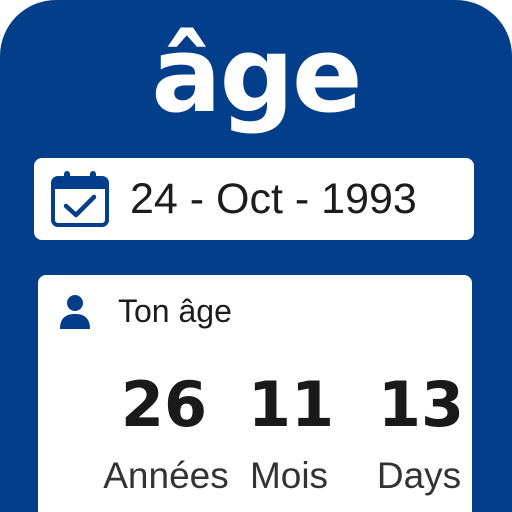  What do you see at coordinates (80, 199) in the screenshot?
I see `calendar-check-icon` at bounding box center [80, 199].